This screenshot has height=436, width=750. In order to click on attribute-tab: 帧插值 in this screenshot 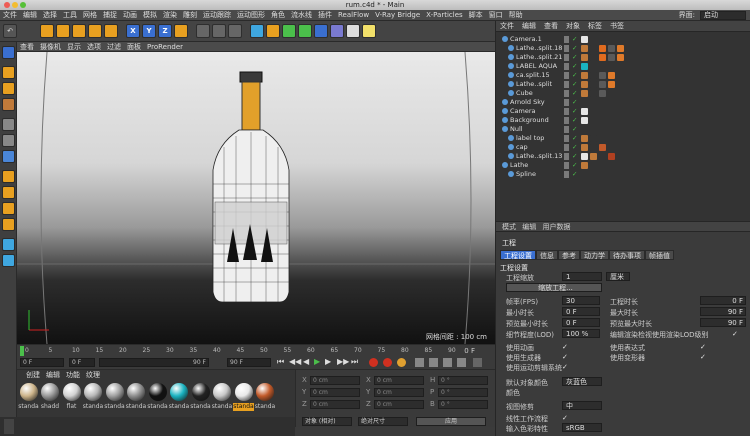, I will do `click(659, 255)`.